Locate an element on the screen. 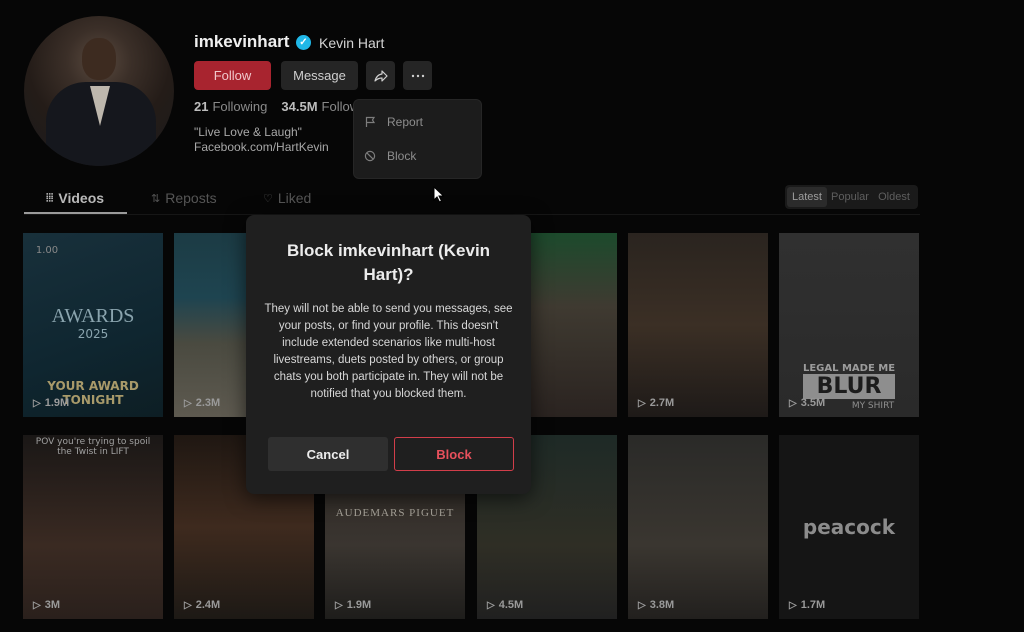 The height and width of the screenshot is (632, 1024). follow-button: Follow is located at coordinates (232, 75).